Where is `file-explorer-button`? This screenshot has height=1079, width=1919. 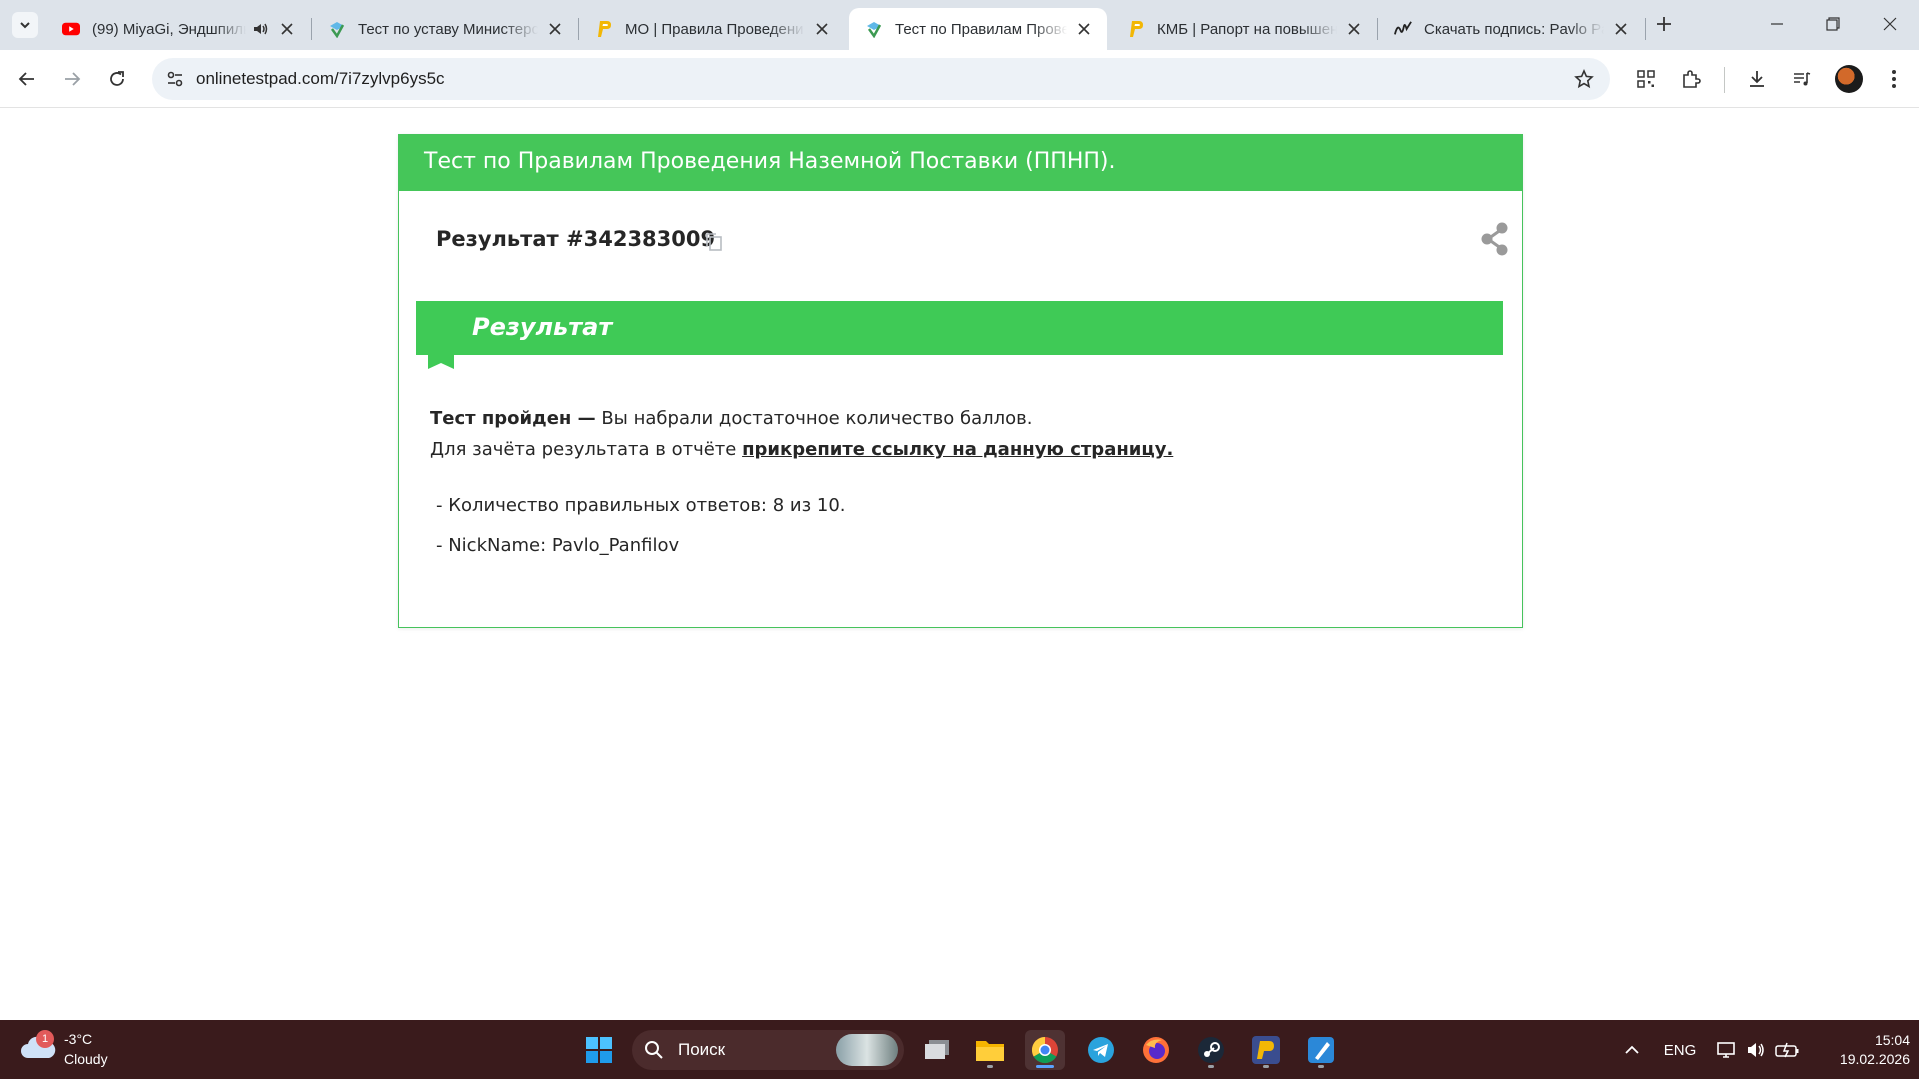 file-explorer-button is located at coordinates (990, 1050).